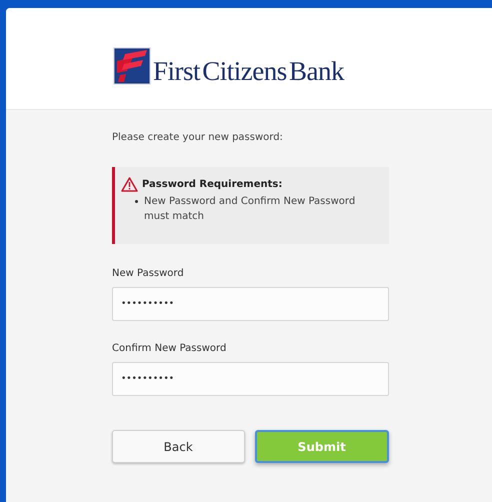 The width and height of the screenshot is (492, 502). Describe the element at coordinates (132, 65) in the screenshot. I see `flag-logo-icon` at that location.